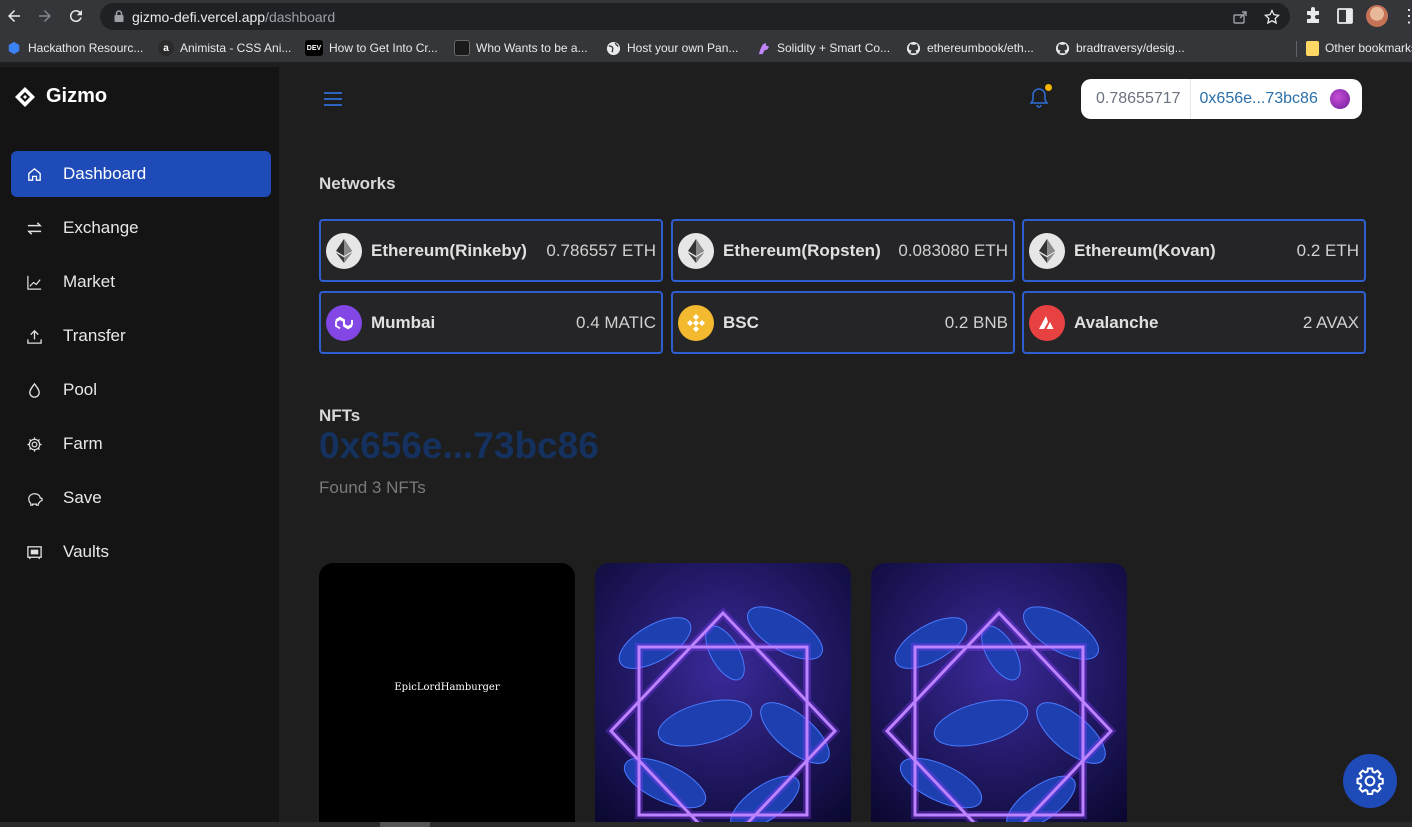 This screenshot has width=1412, height=827. Describe the element at coordinates (1406, 16) in the screenshot. I see `menu-dots-icon: ⋮` at that location.